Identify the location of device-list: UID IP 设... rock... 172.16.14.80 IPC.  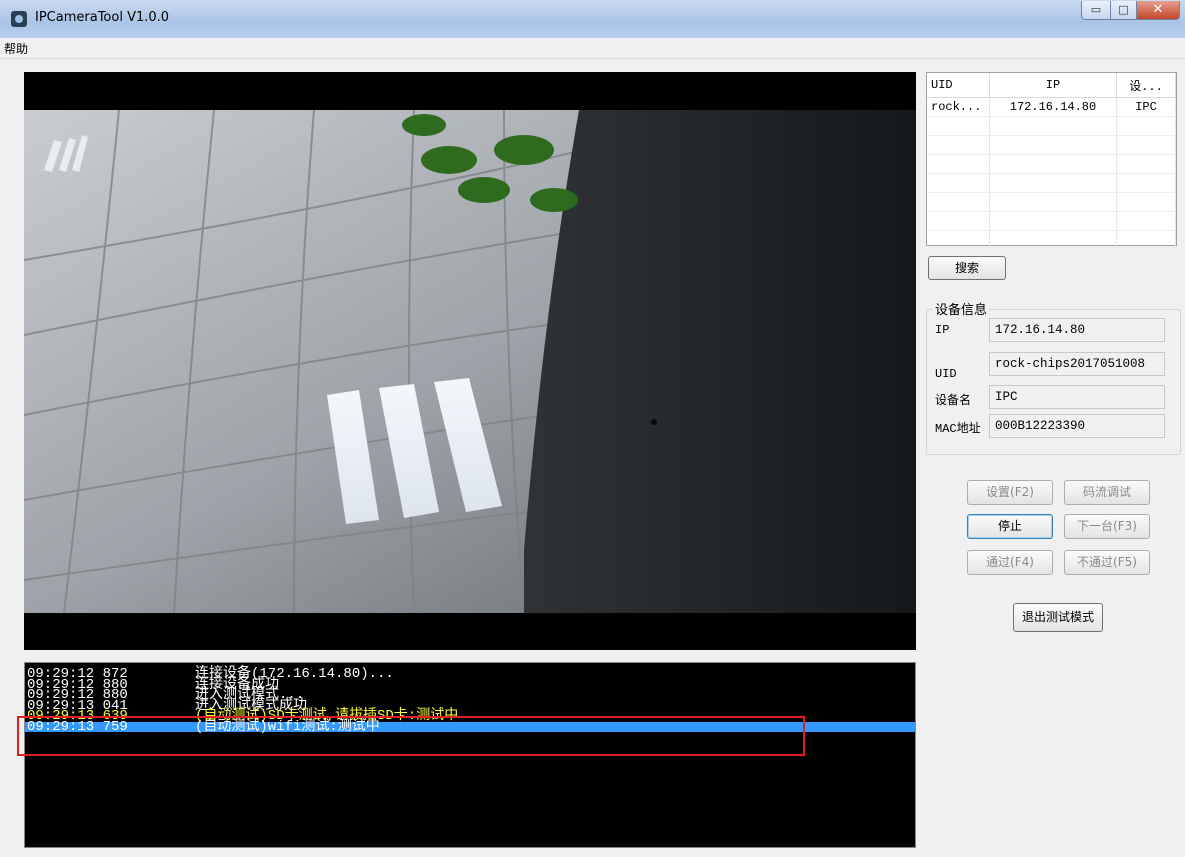
(1051, 161).